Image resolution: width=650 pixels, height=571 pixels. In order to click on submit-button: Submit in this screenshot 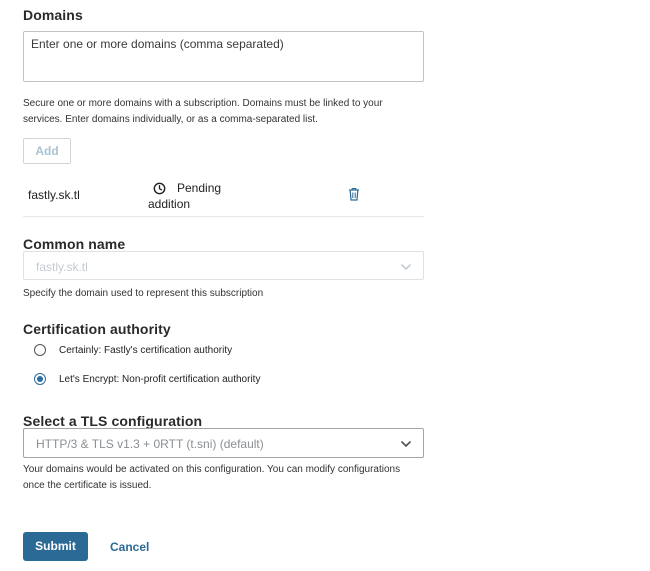, I will do `click(55, 546)`.